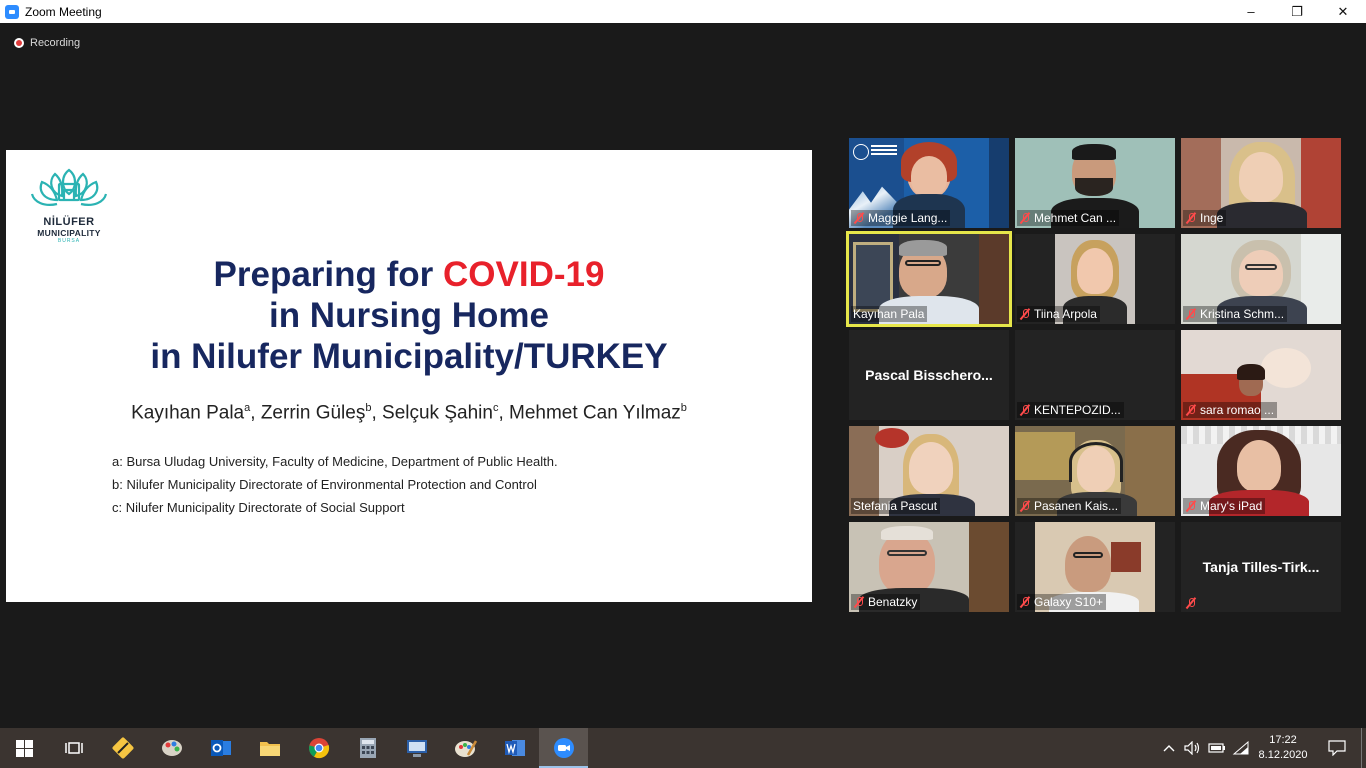  I want to click on show-desktop-button, so click(1363, 748).